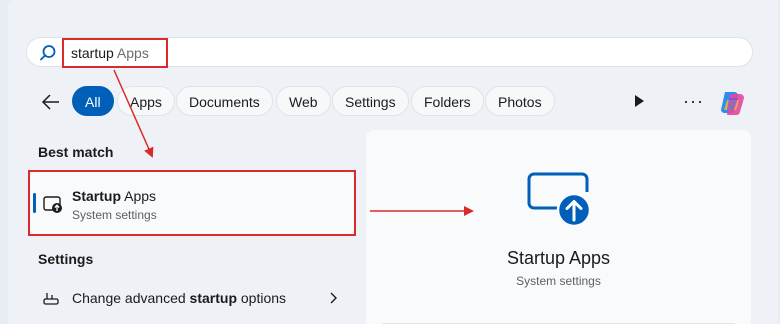 The height and width of the screenshot is (324, 780). What do you see at coordinates (133, 113) in the screenshot?
I see `annotation-arrow-down` at bounding box center [133, 113].